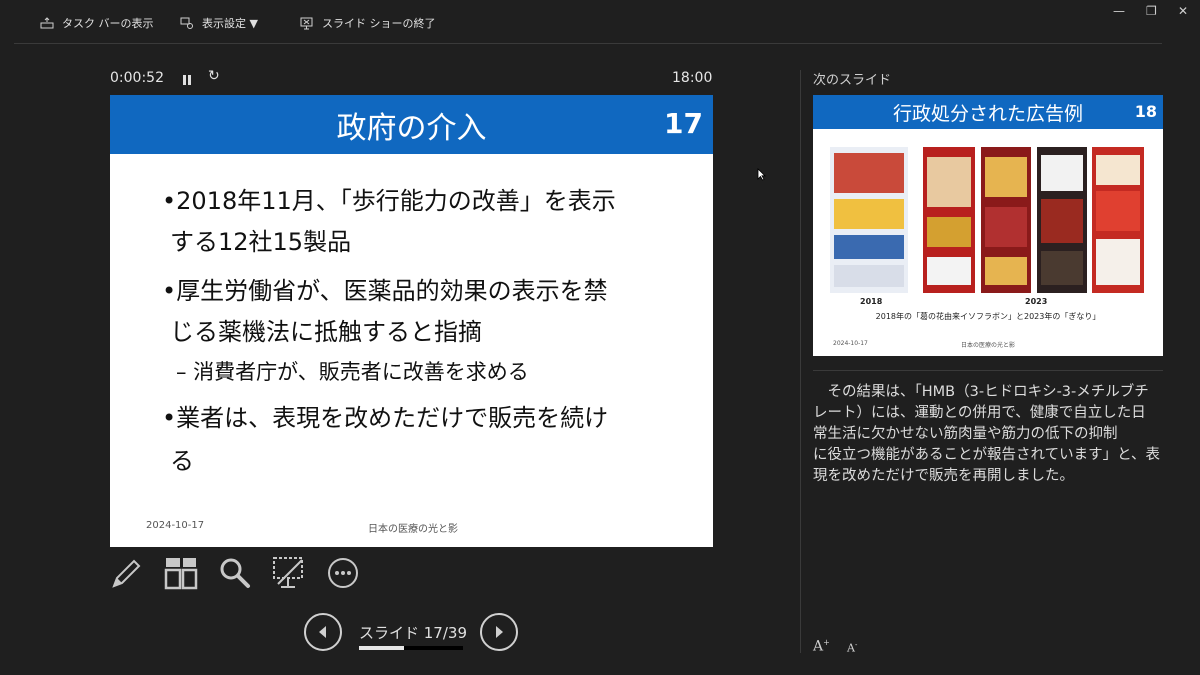 This screenshot has height=675, width=1200. I want to click on pen-tool-button, so click(127, 573).